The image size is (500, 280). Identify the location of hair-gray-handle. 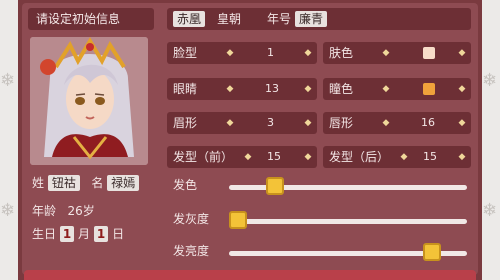
(238, 220).